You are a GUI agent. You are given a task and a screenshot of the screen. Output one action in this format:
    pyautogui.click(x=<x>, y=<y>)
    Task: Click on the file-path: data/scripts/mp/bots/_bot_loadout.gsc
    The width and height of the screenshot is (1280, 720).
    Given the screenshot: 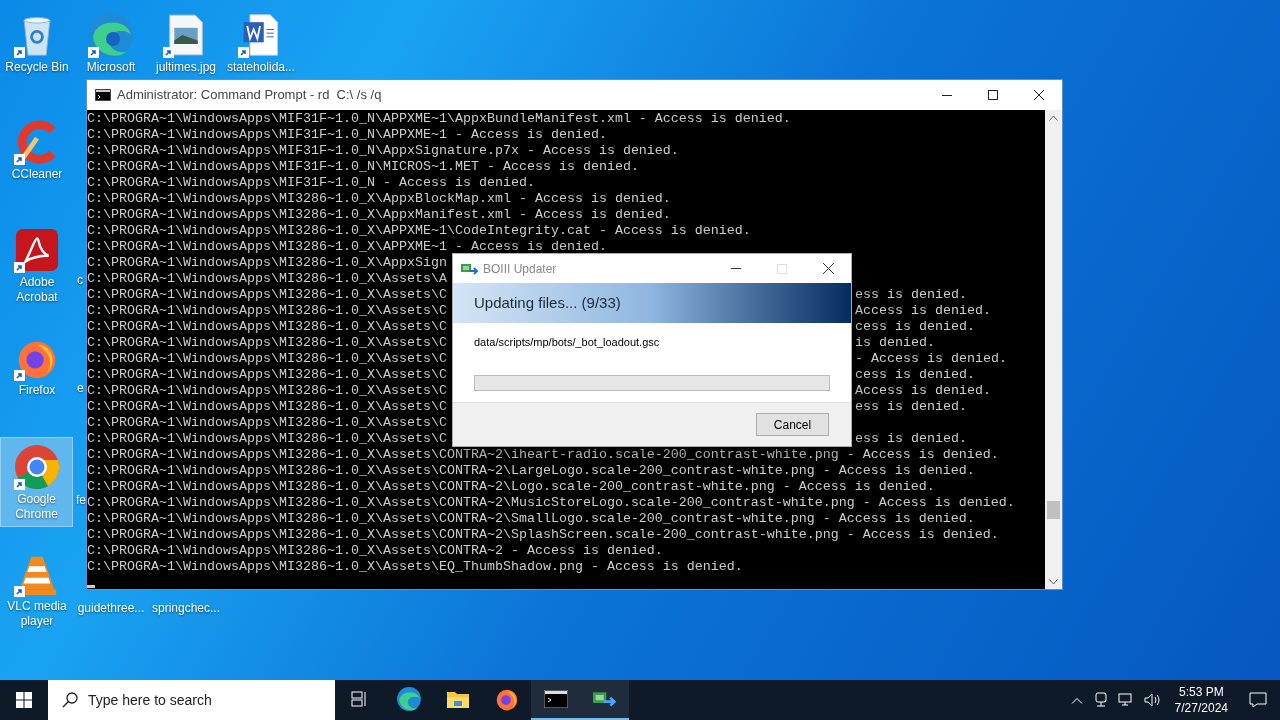 What is the action you would take?
    pyautogui.click(x=567, y=342)
    